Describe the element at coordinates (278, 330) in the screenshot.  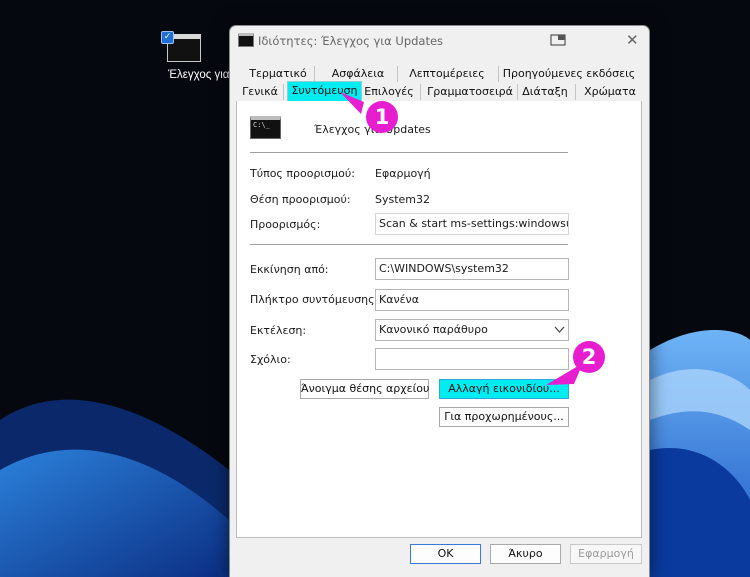
I see `run-label: Εκτέλεση:` at that location.